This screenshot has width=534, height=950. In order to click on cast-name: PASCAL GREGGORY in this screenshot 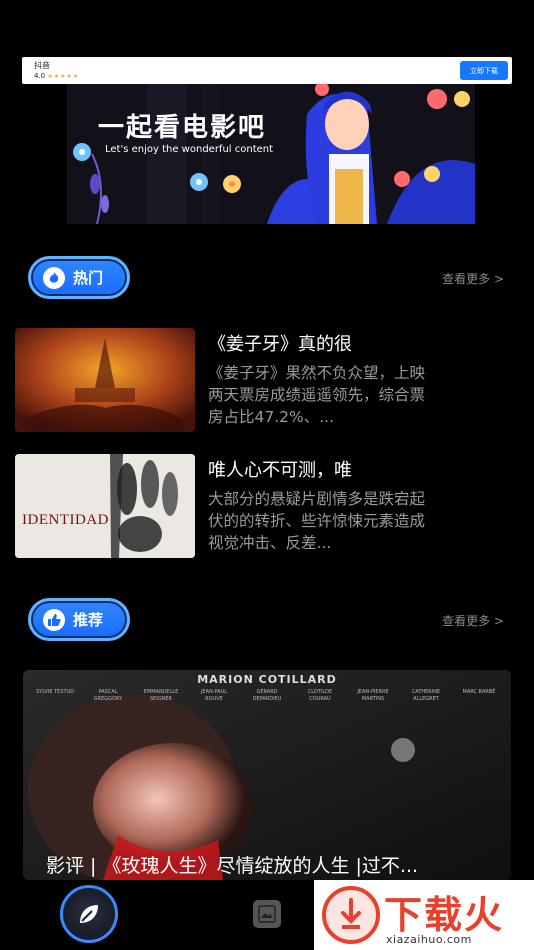, I will do `click(108, 695)`.